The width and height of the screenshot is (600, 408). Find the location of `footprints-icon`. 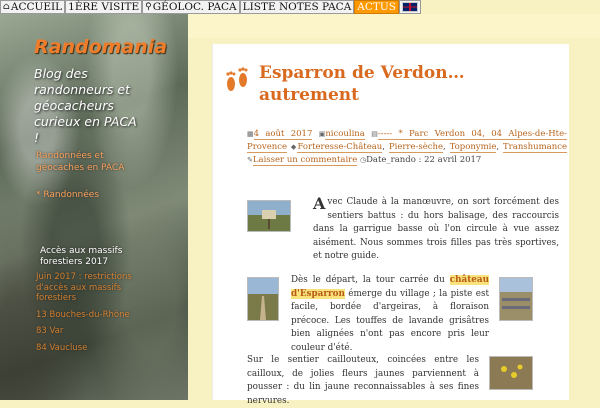

footprints-icon is located at coordinates (237, 79).